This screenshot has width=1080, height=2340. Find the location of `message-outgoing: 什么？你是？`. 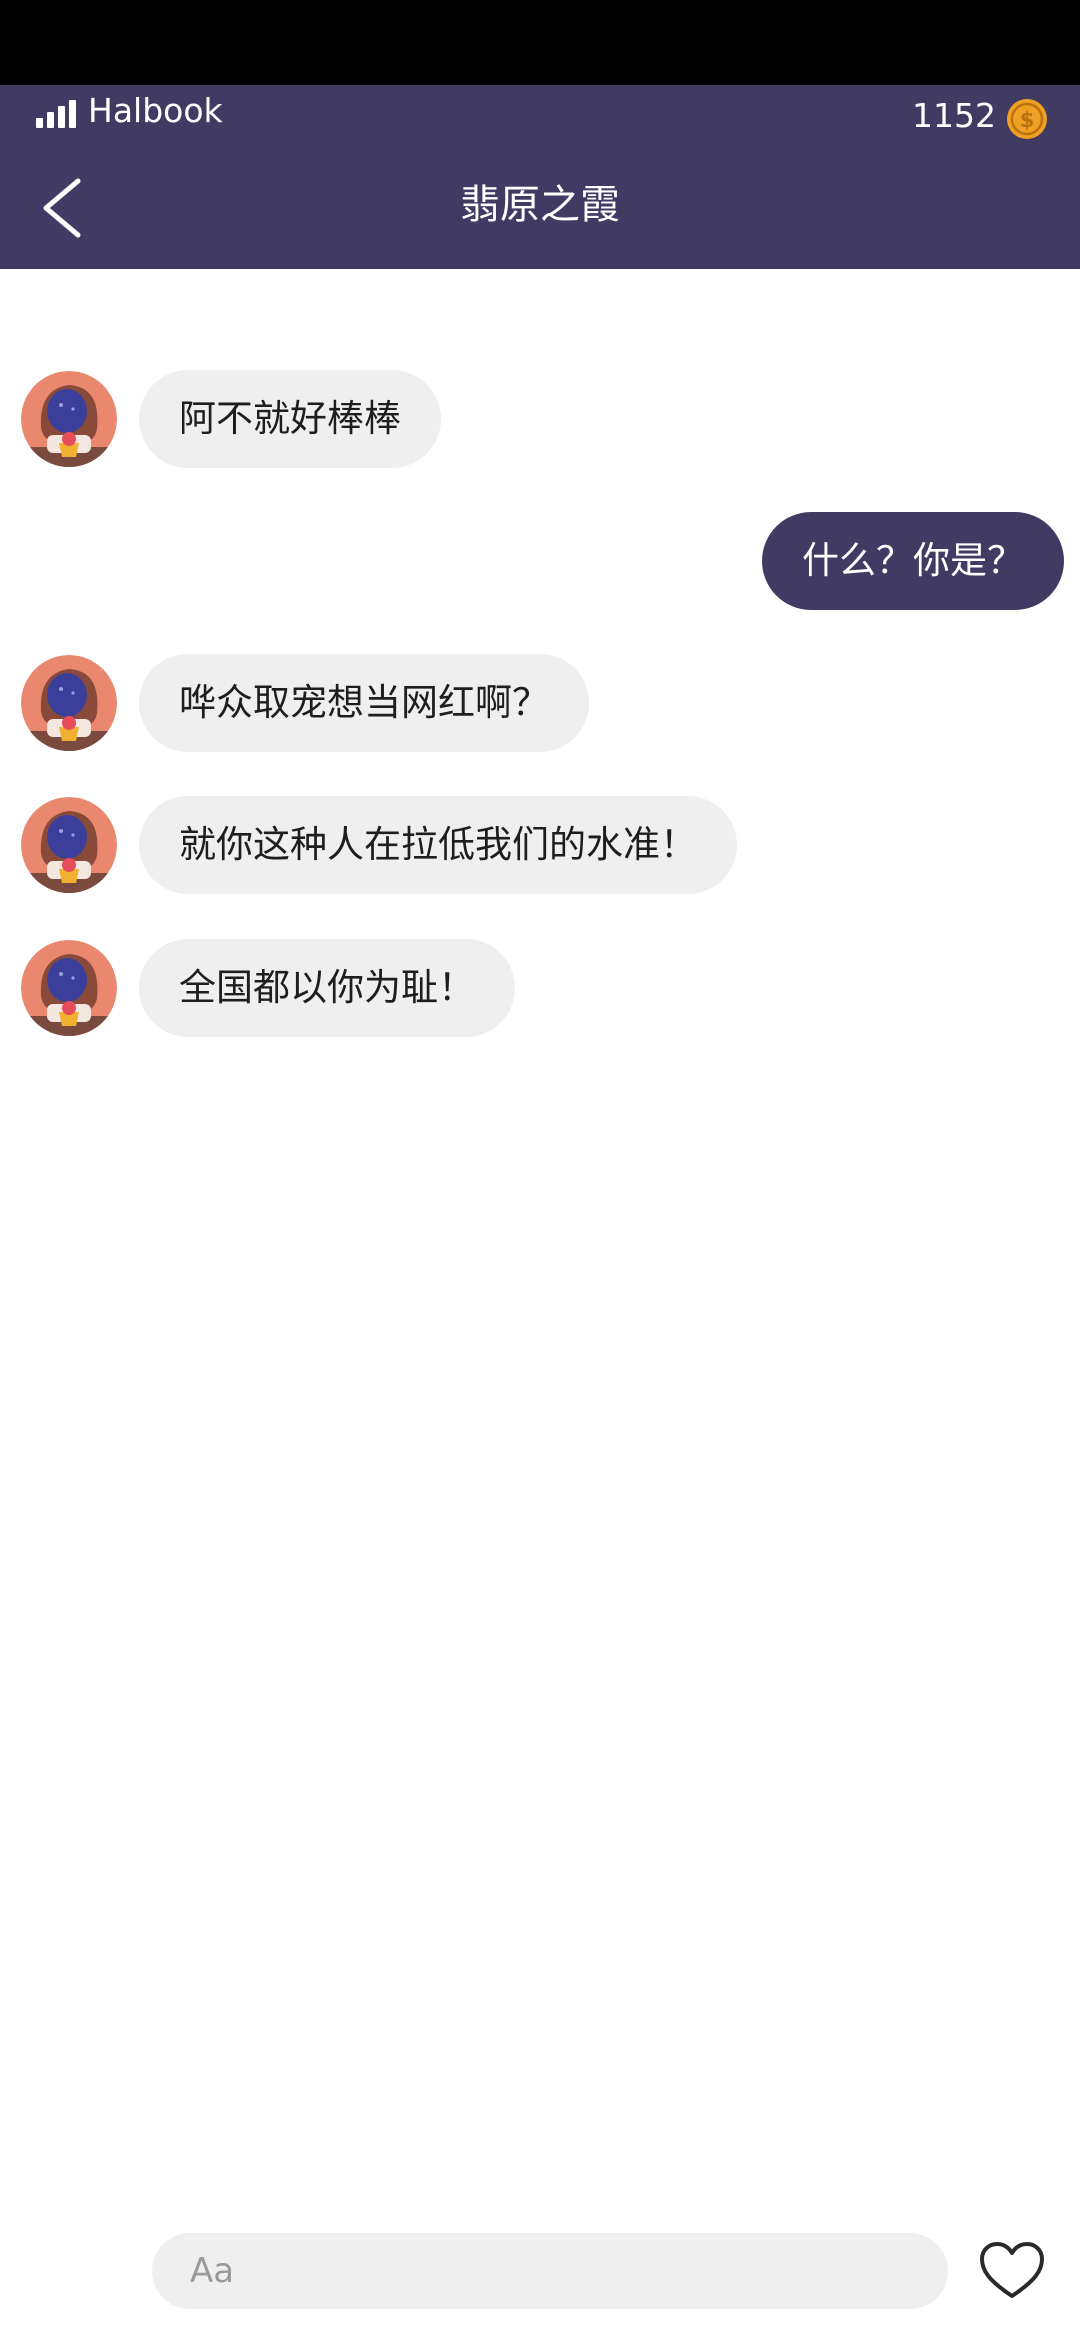

message-outgoing: 什么？你是？ is located at coordinates (540, 562).